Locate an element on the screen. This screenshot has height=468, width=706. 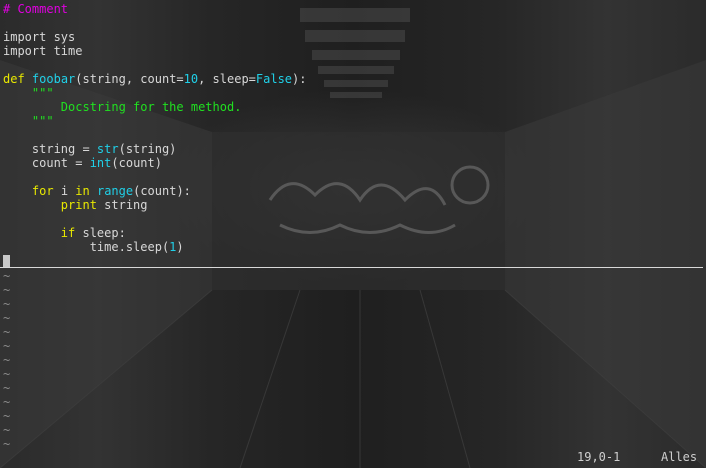
empty-line-markers: ~ ~ ~ ~ ~ ~ ~ ~ ~ ~ ~ ~ ~ is located at coordinates (6, 360).